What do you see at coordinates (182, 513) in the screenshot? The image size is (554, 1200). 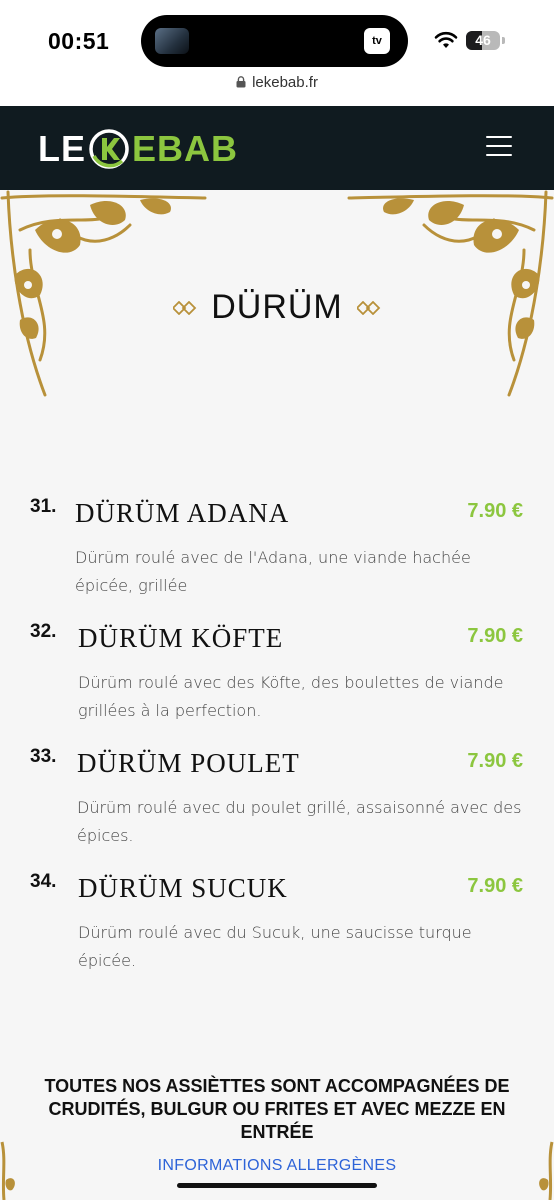 I see `item-name: DÜRÜM ADANA` at bounding box center [182, 513].